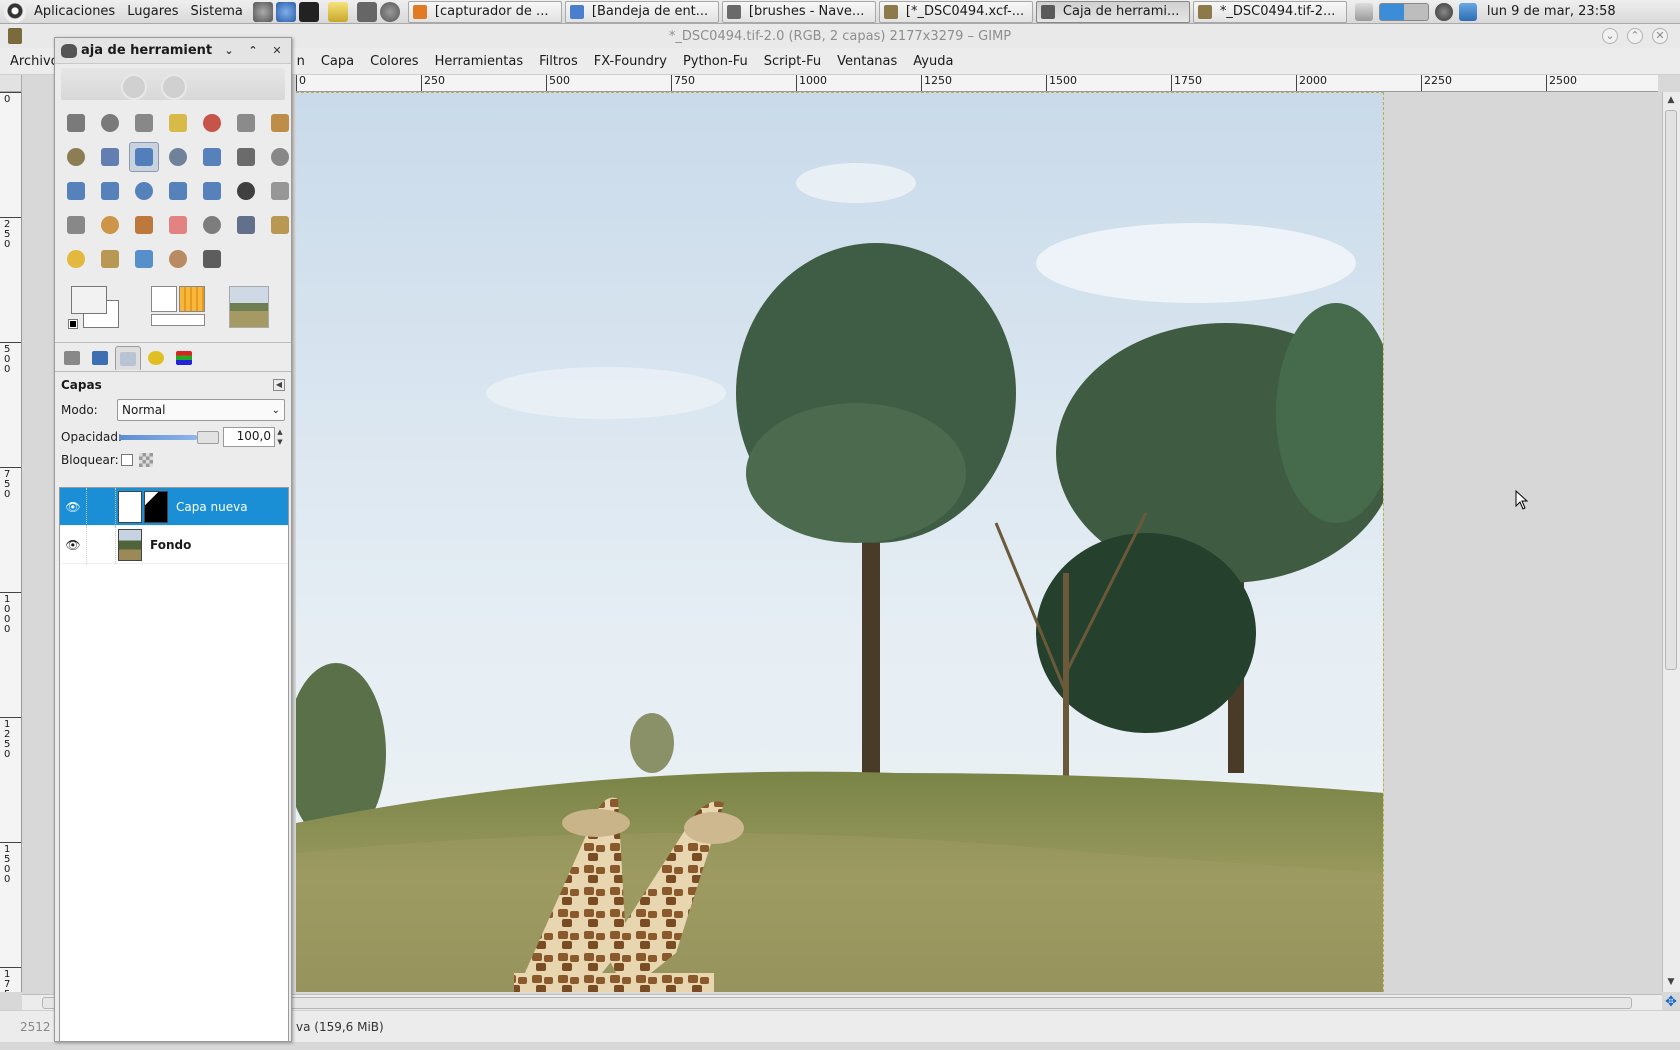 Image resolution: width=1680 pixels, height=1050 pixels. I want to click on tab-undo-history, so click(156, 358).